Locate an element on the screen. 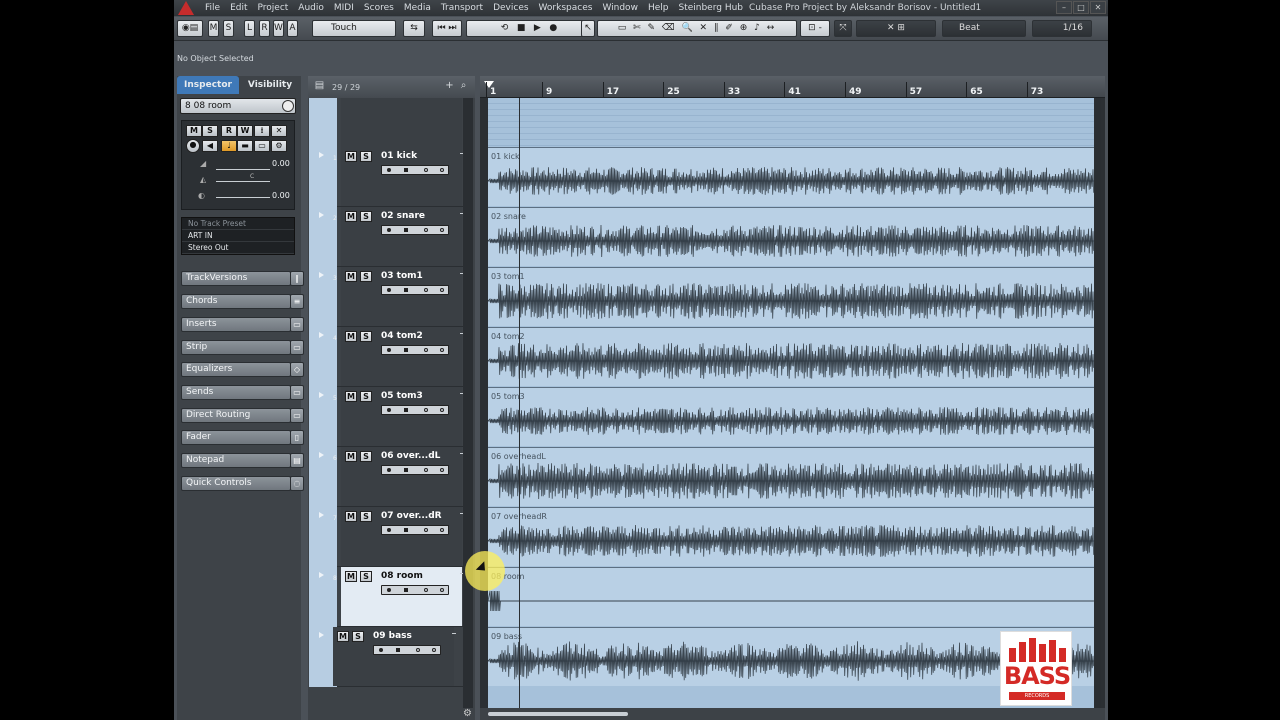 This screenshot has height=720, width=1280. track-name: 08 room is located at coordinates (402, 576).